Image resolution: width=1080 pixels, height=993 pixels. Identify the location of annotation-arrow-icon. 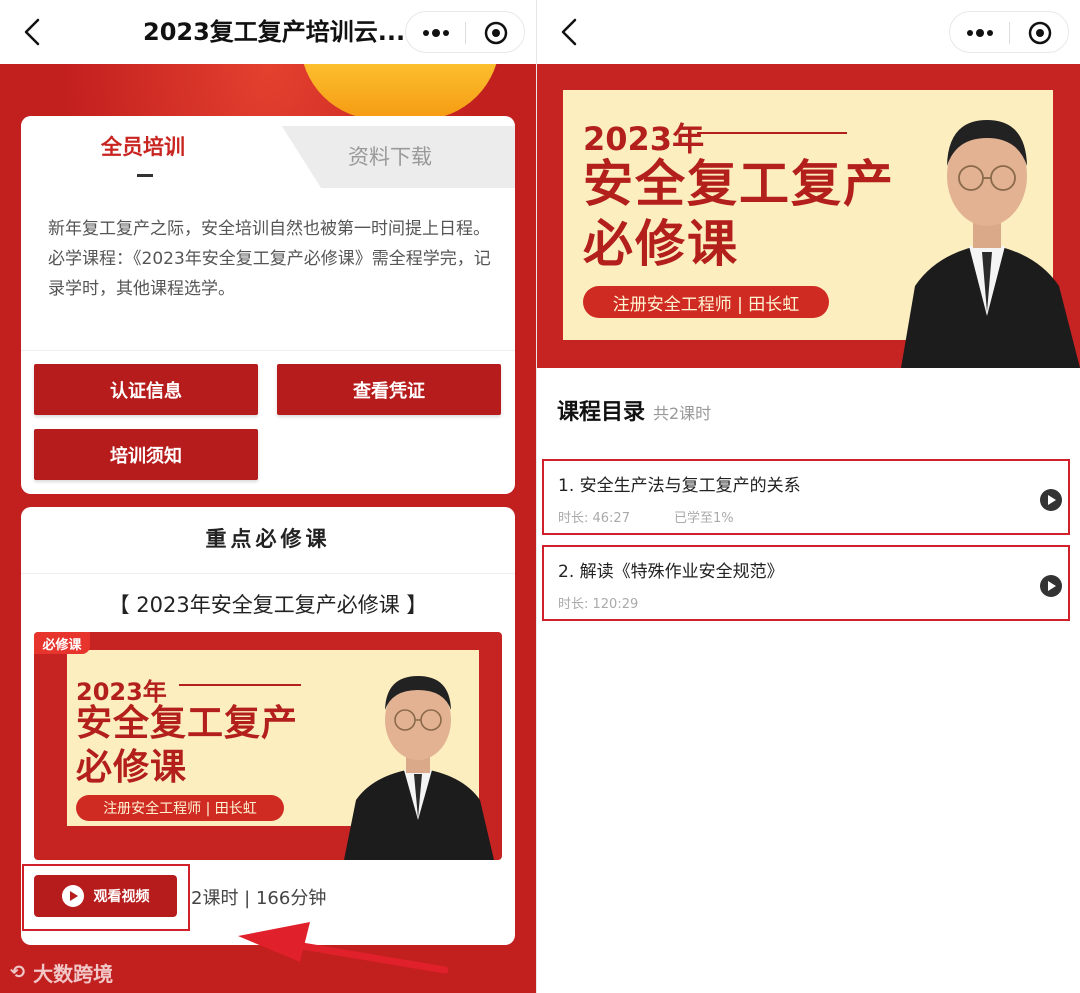
(343, 948).